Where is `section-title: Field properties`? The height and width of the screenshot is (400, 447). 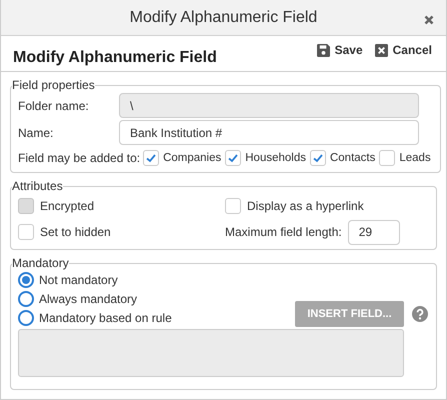 section-title: Field properties is located at coordinates (53, 85).